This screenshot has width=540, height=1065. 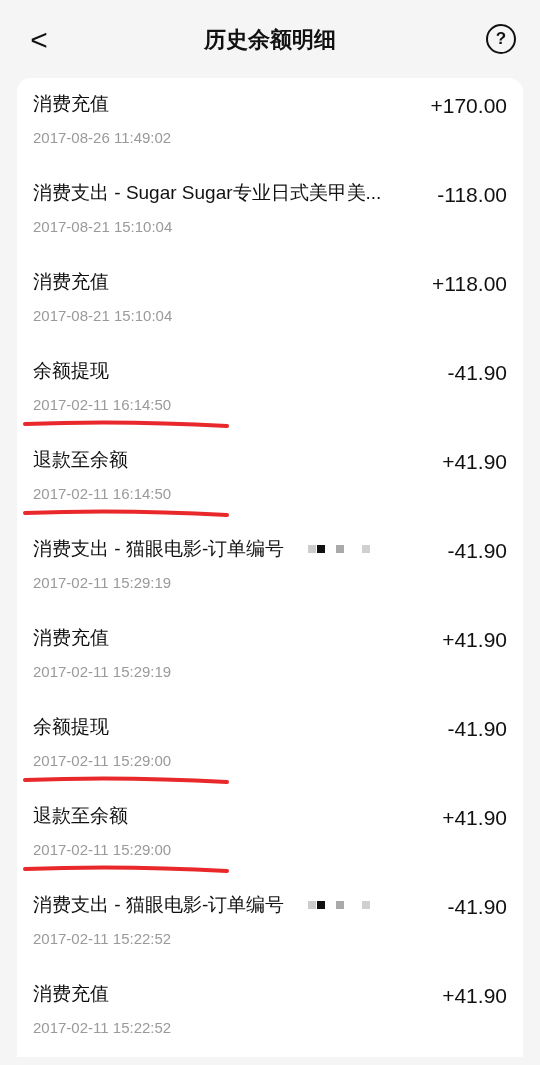 What do you see at coordinates (468, 106) in the screenshot?
I see `record-amount: +170.00` at bounding box center [468, 106].